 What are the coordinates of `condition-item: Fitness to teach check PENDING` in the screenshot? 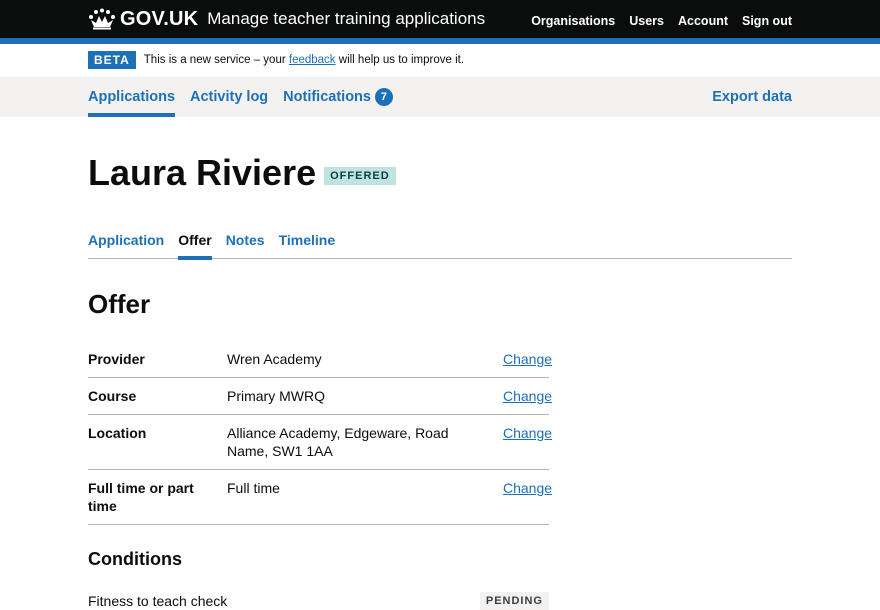 It's located at (318, 601).